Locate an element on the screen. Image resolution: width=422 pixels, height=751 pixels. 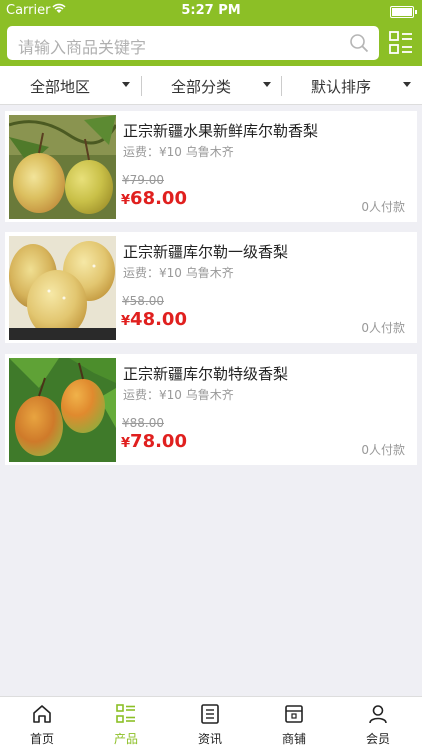
status-bar: Carrier 5:27 PM is located at coordinates (211, 11).